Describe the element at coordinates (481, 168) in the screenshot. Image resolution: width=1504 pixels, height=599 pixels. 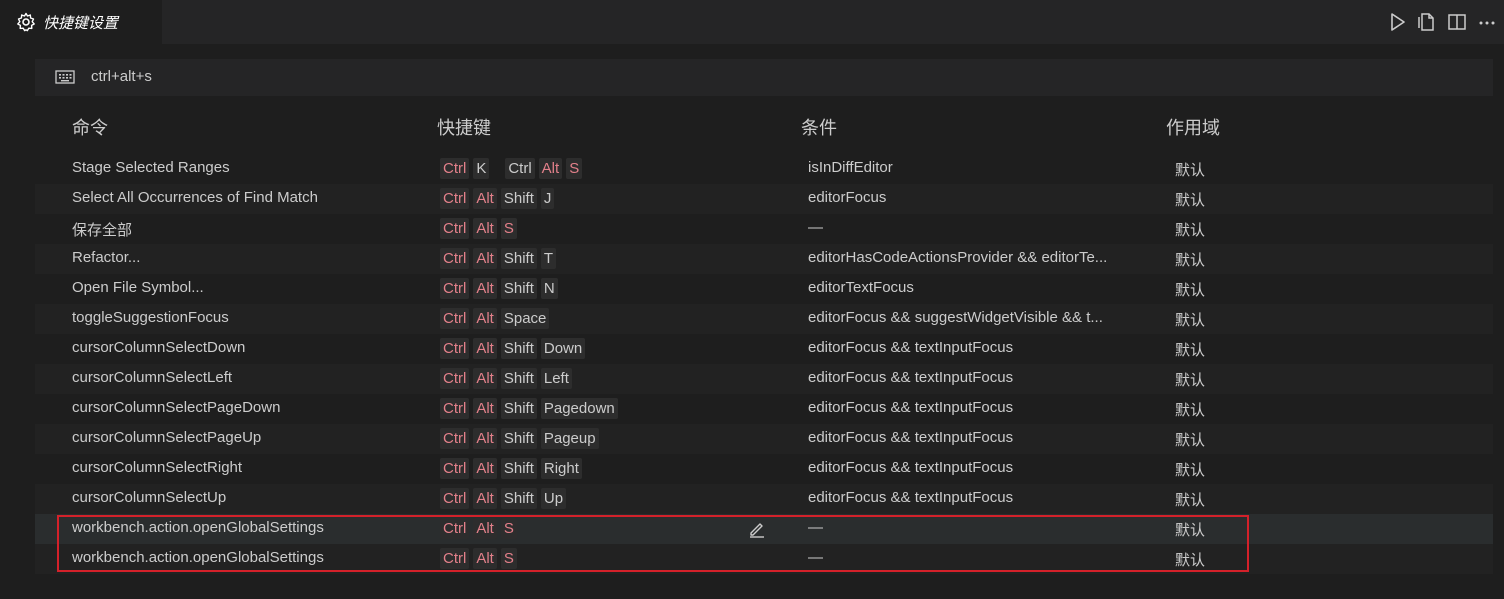
I see `key-cap: K` at that location.